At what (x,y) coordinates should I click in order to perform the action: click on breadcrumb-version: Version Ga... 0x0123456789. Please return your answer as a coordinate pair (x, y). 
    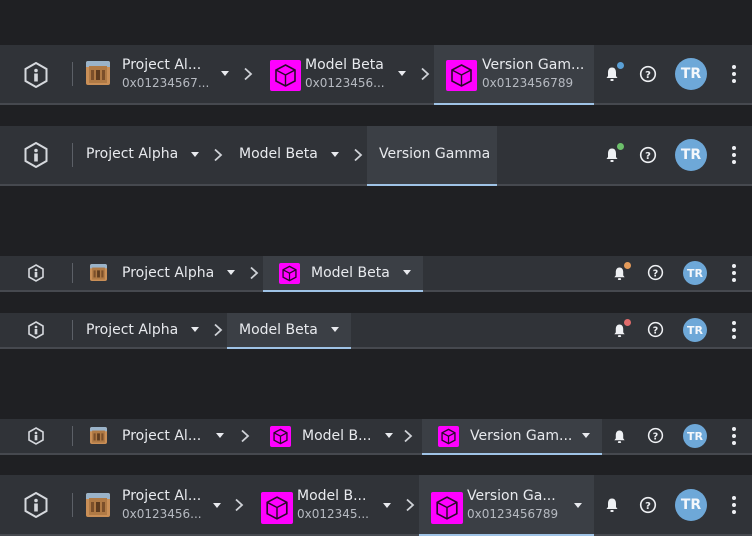
    Looking at the image, I should click on (506, 505).